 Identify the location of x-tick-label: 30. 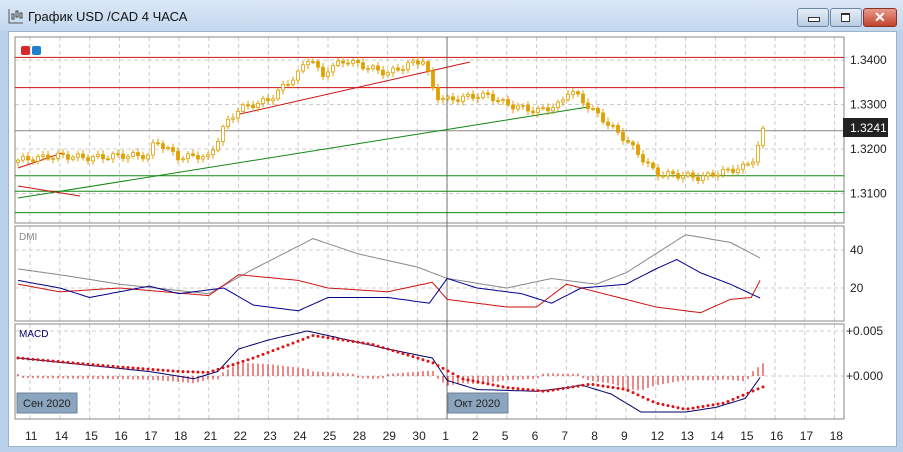
(419, 436).